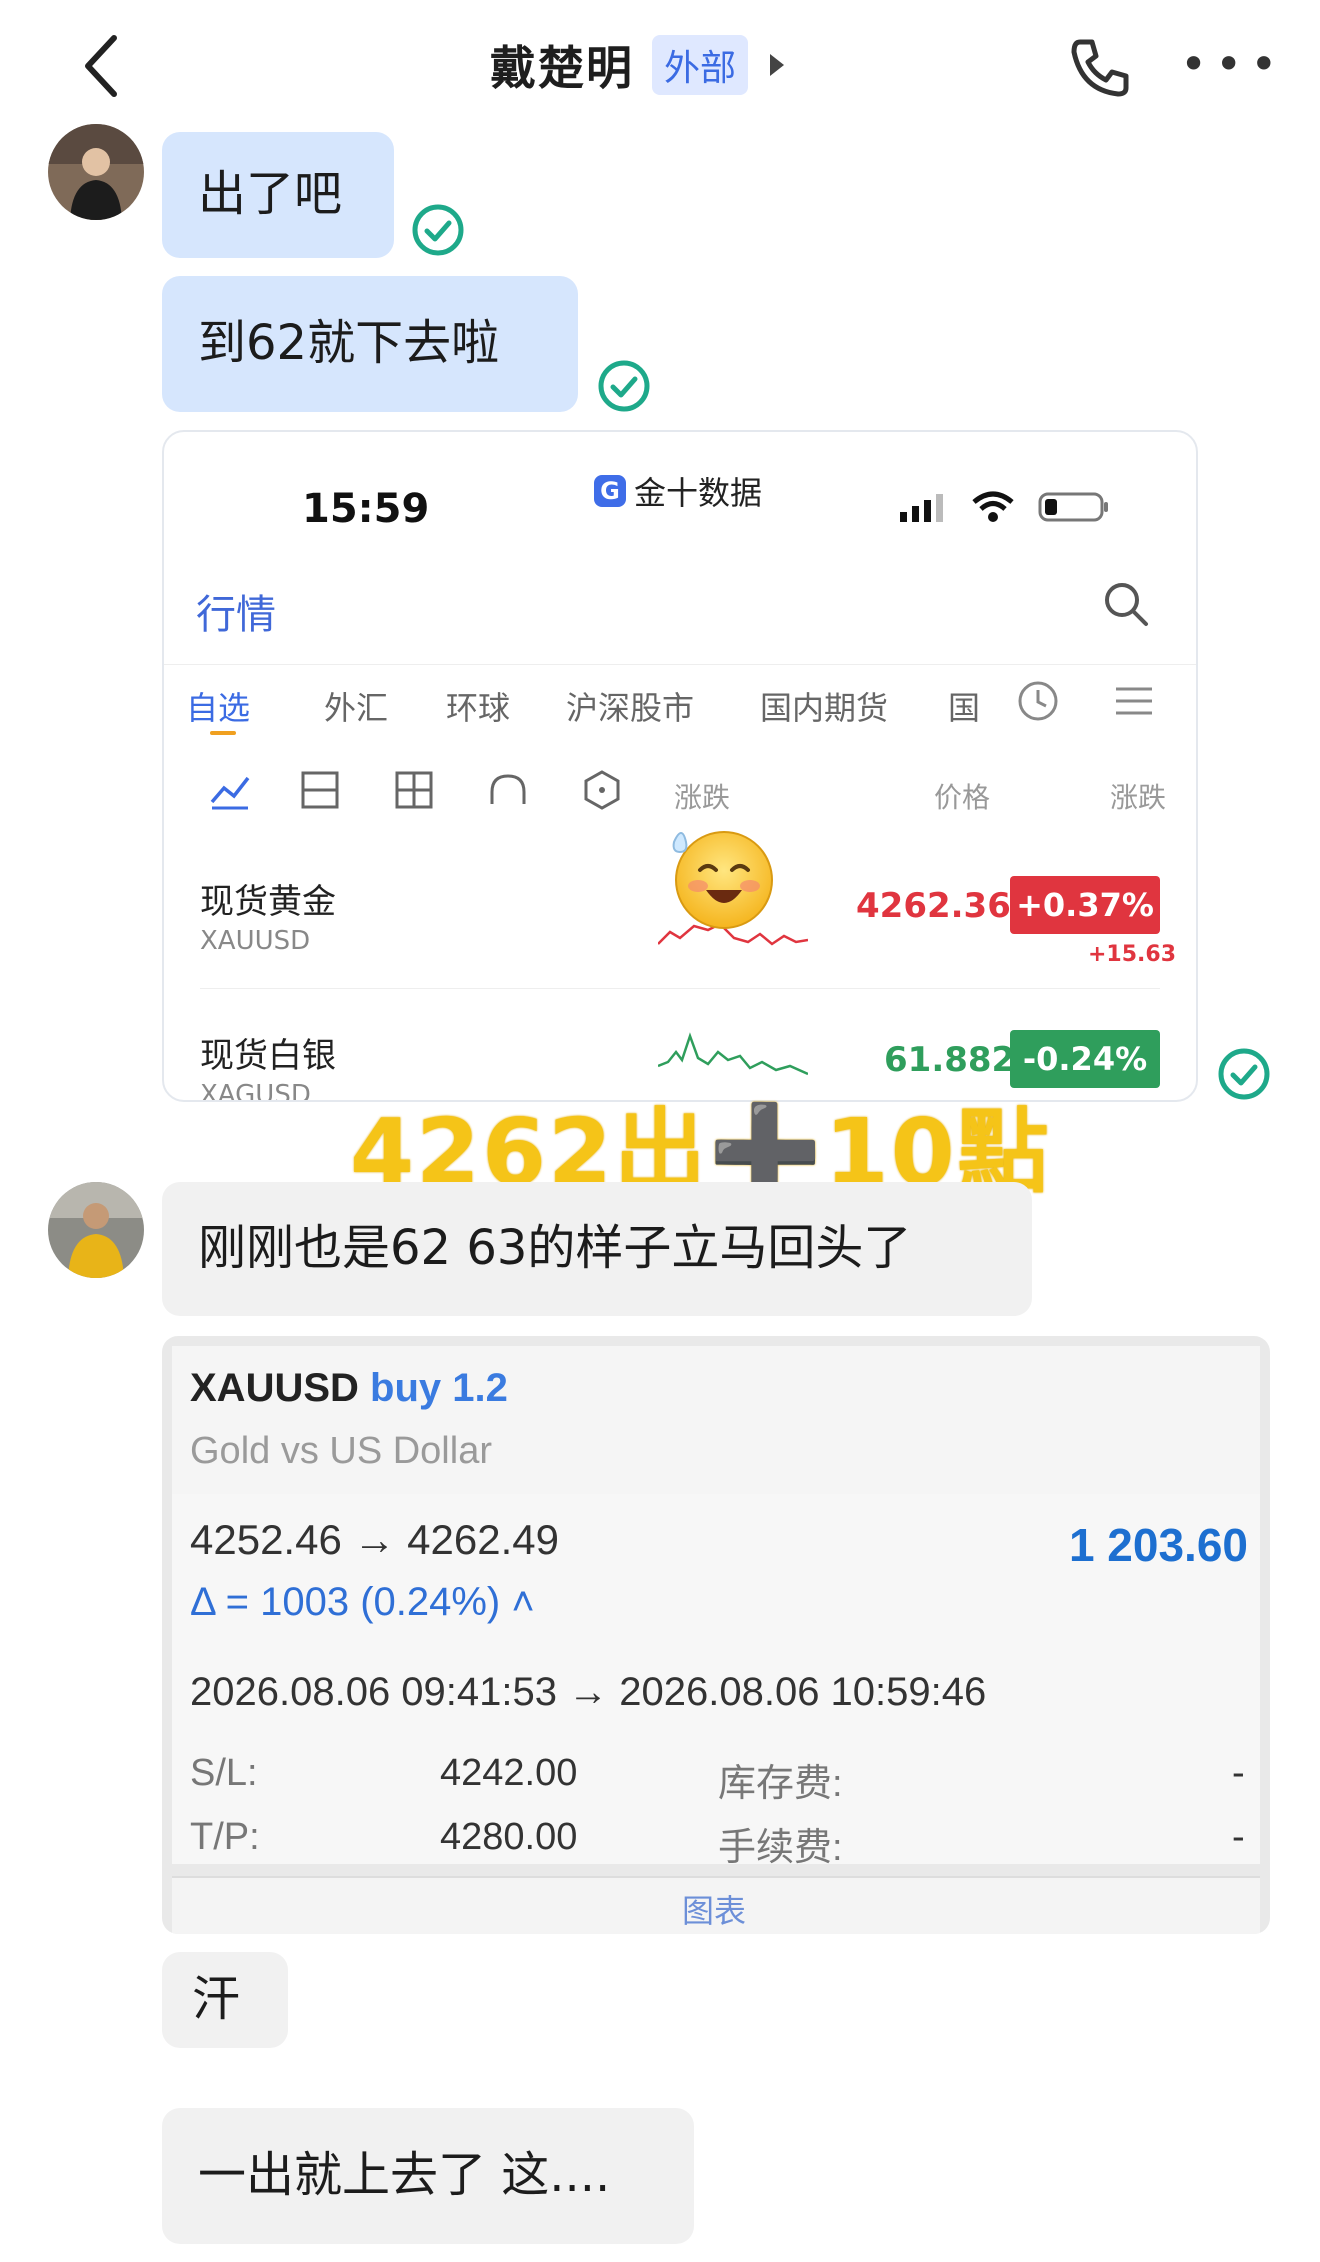  I want to click on message-text: 出了吧, so click(270, 194).